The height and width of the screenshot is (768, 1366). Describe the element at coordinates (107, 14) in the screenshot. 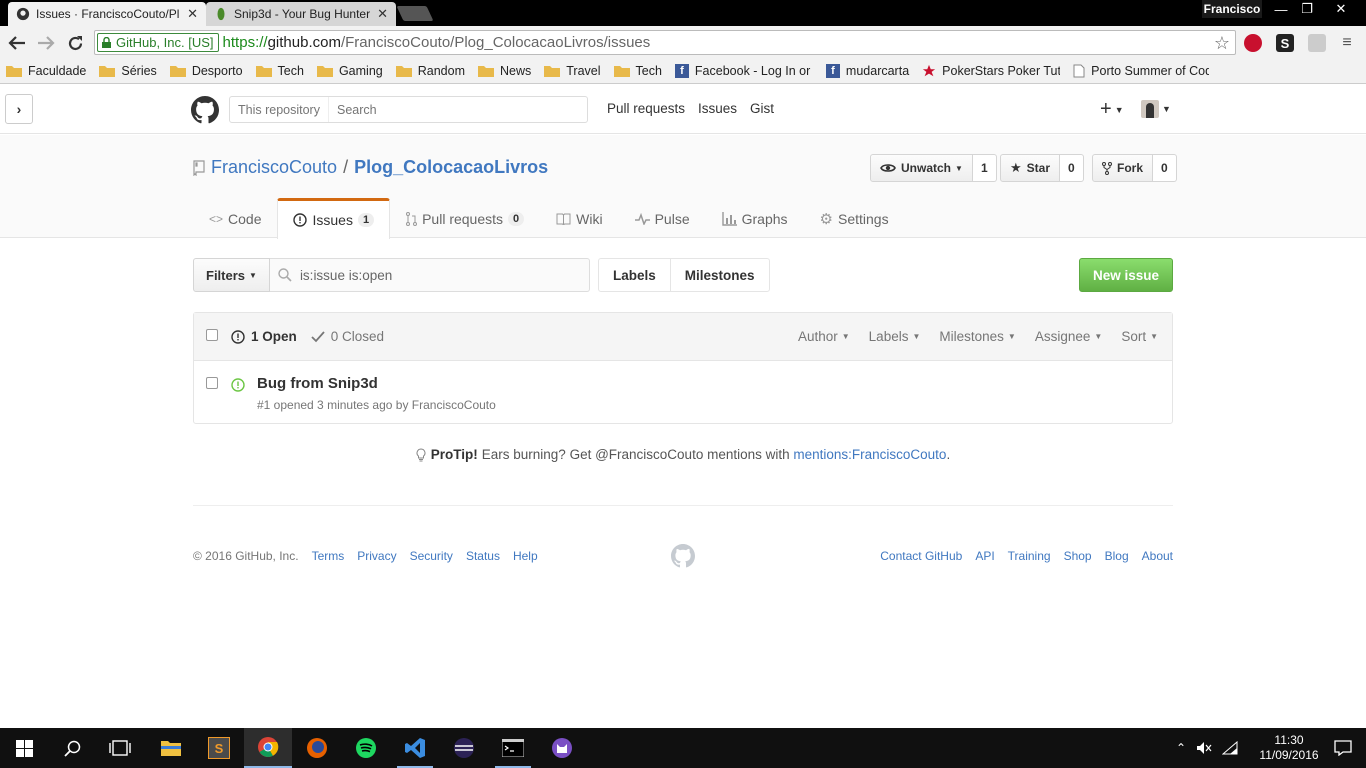

I see `browser-tab-issues: Issues · FranciscoCouto/Pl ✕` at that location.